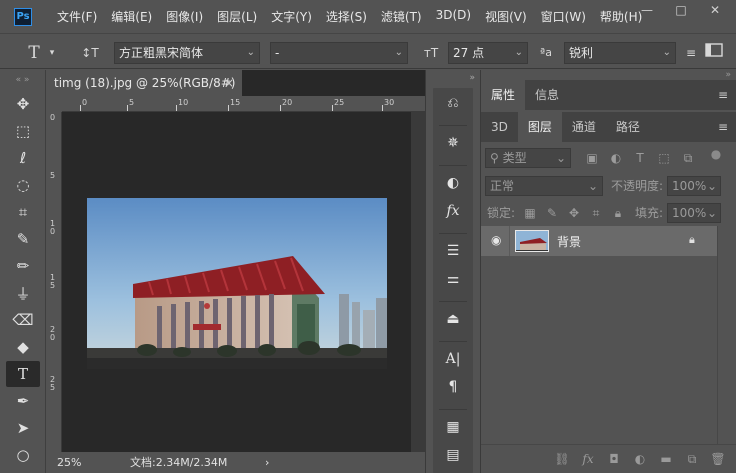 Image resolution: width=736 pixels, height=473 pixels. I want to click on tab-paths: 路径, so click(628, 127).